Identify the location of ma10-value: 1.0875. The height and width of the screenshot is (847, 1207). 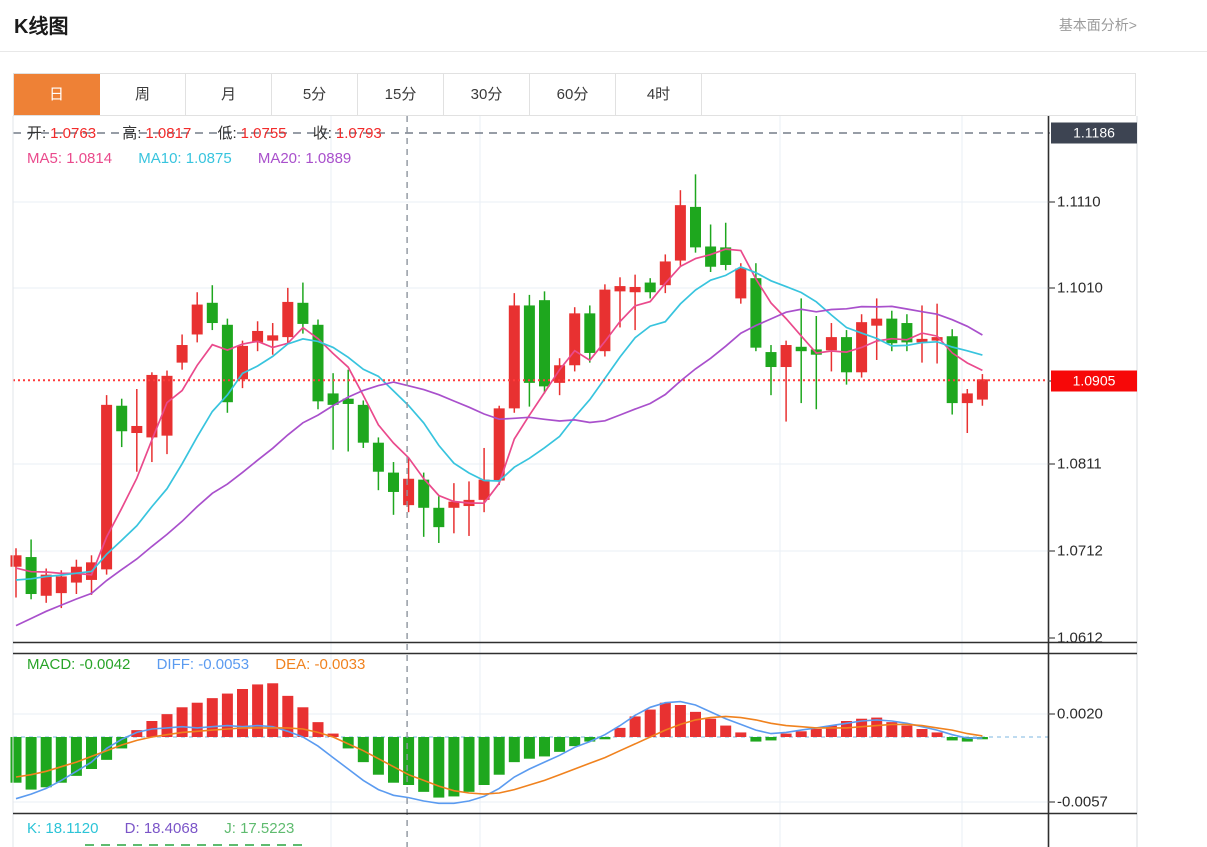
(208, 158).